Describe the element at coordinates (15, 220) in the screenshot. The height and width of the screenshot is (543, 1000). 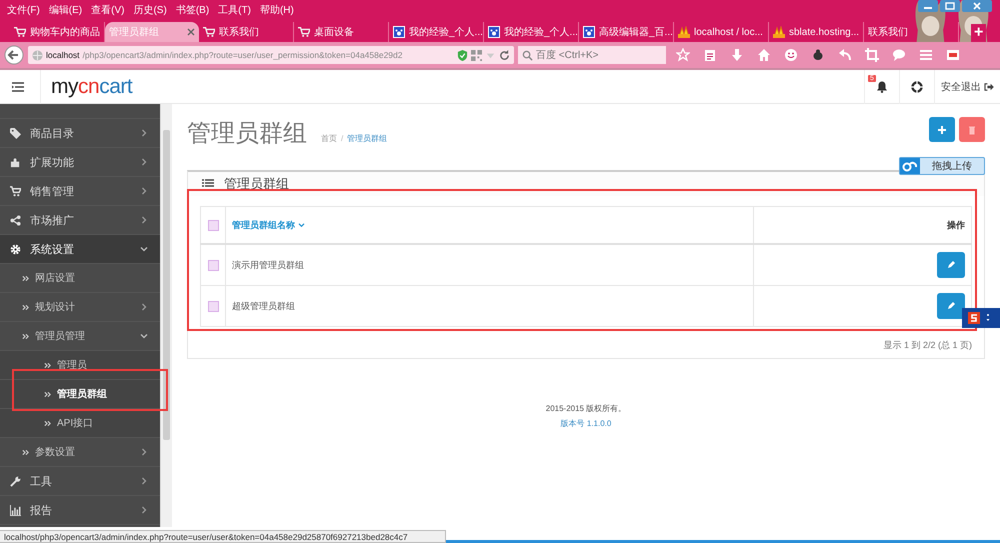
I see `share-icon` at that location.